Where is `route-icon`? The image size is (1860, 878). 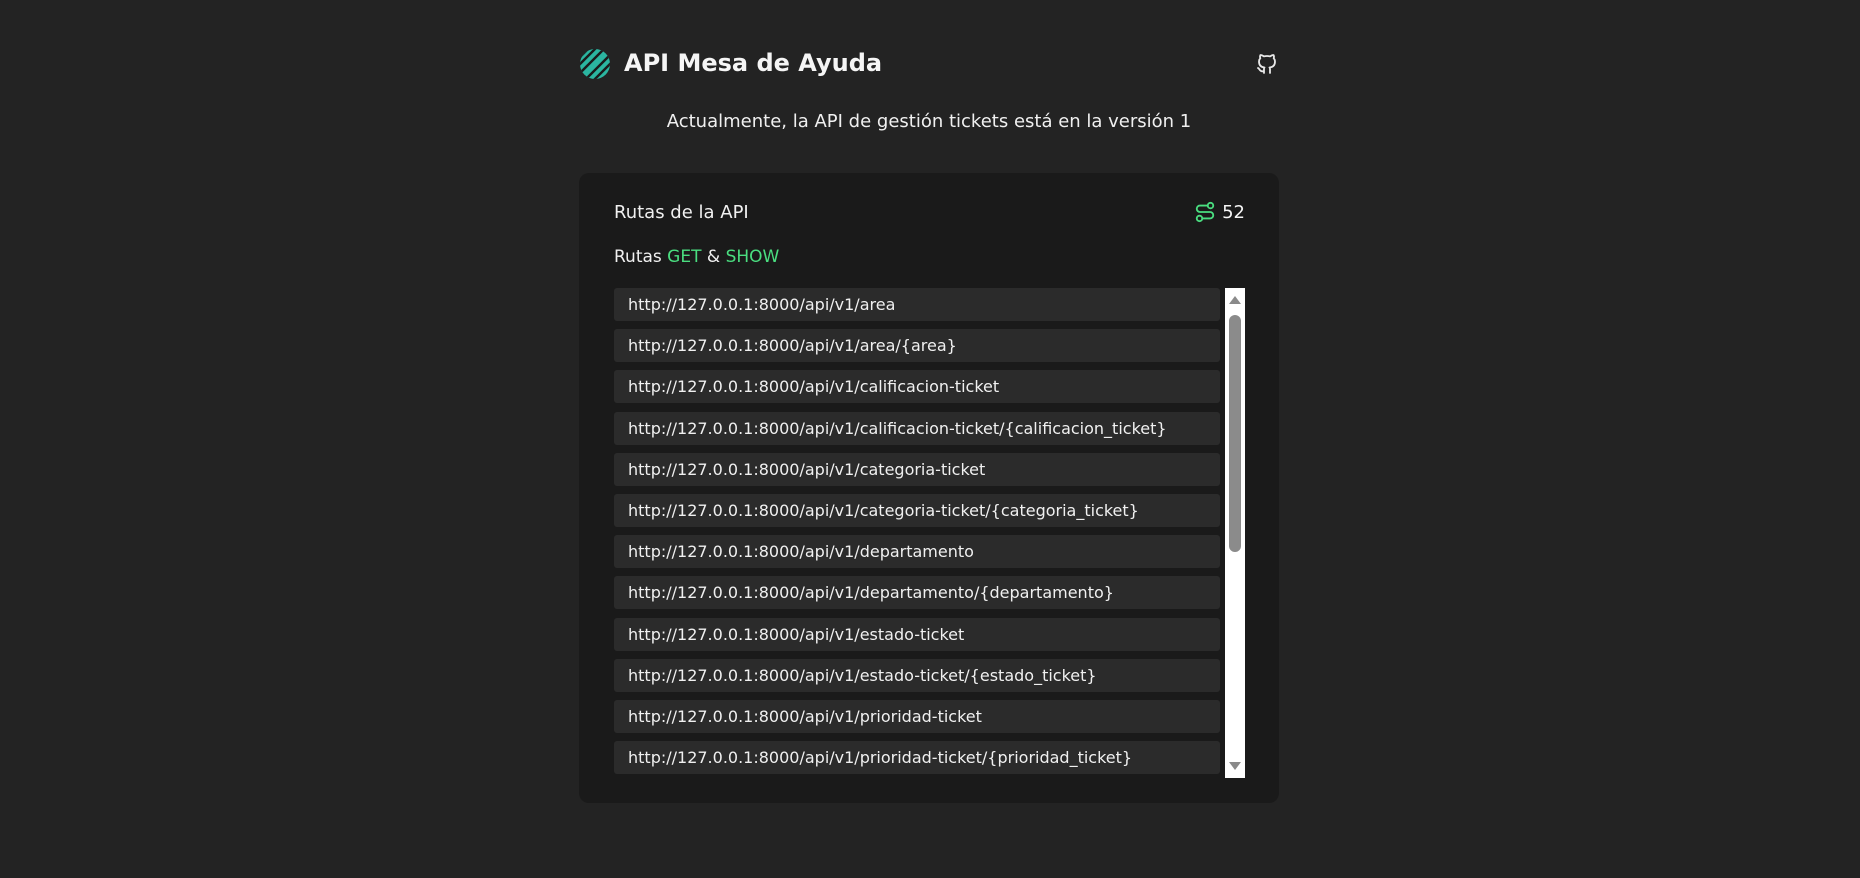
route-icon is located at coordinates (1205, 212).